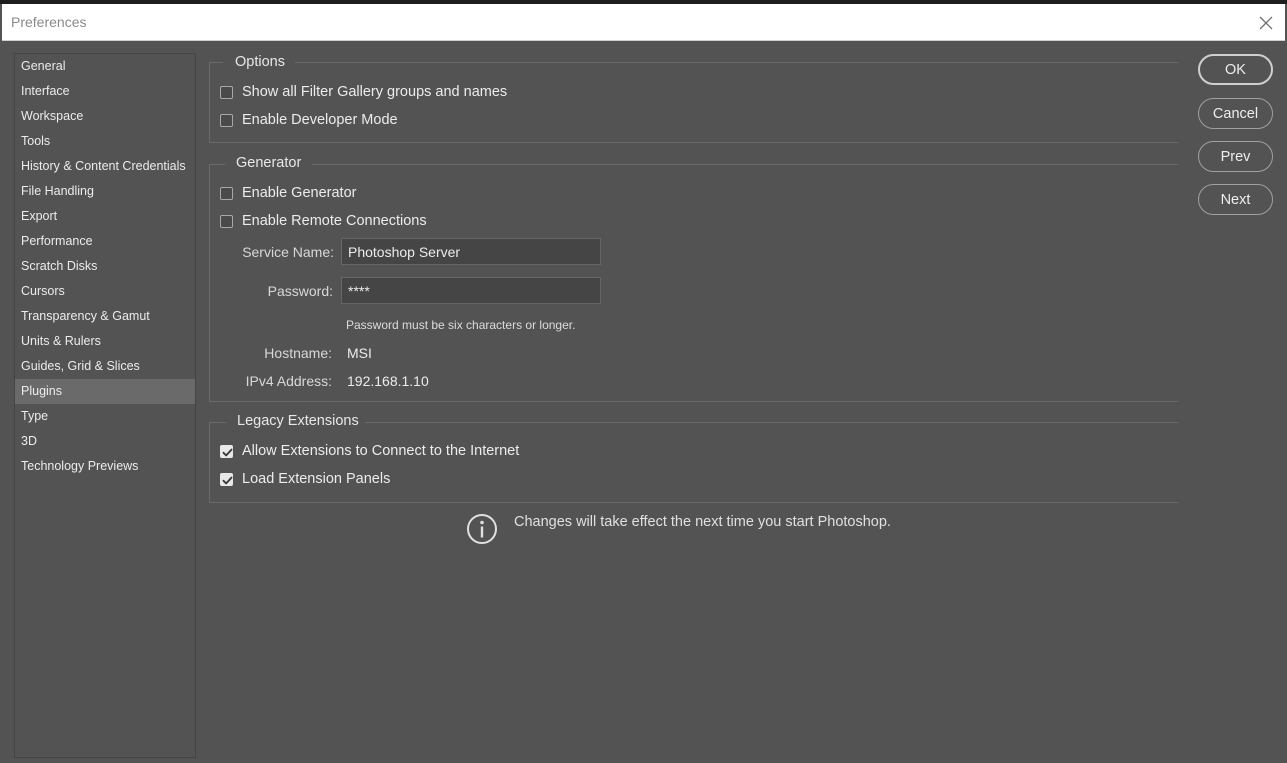 This screenshot has width=1287, height=763. I want to click on sidebar-item-transparency-gamut: Transparency & Gamut, so click(105, 316).